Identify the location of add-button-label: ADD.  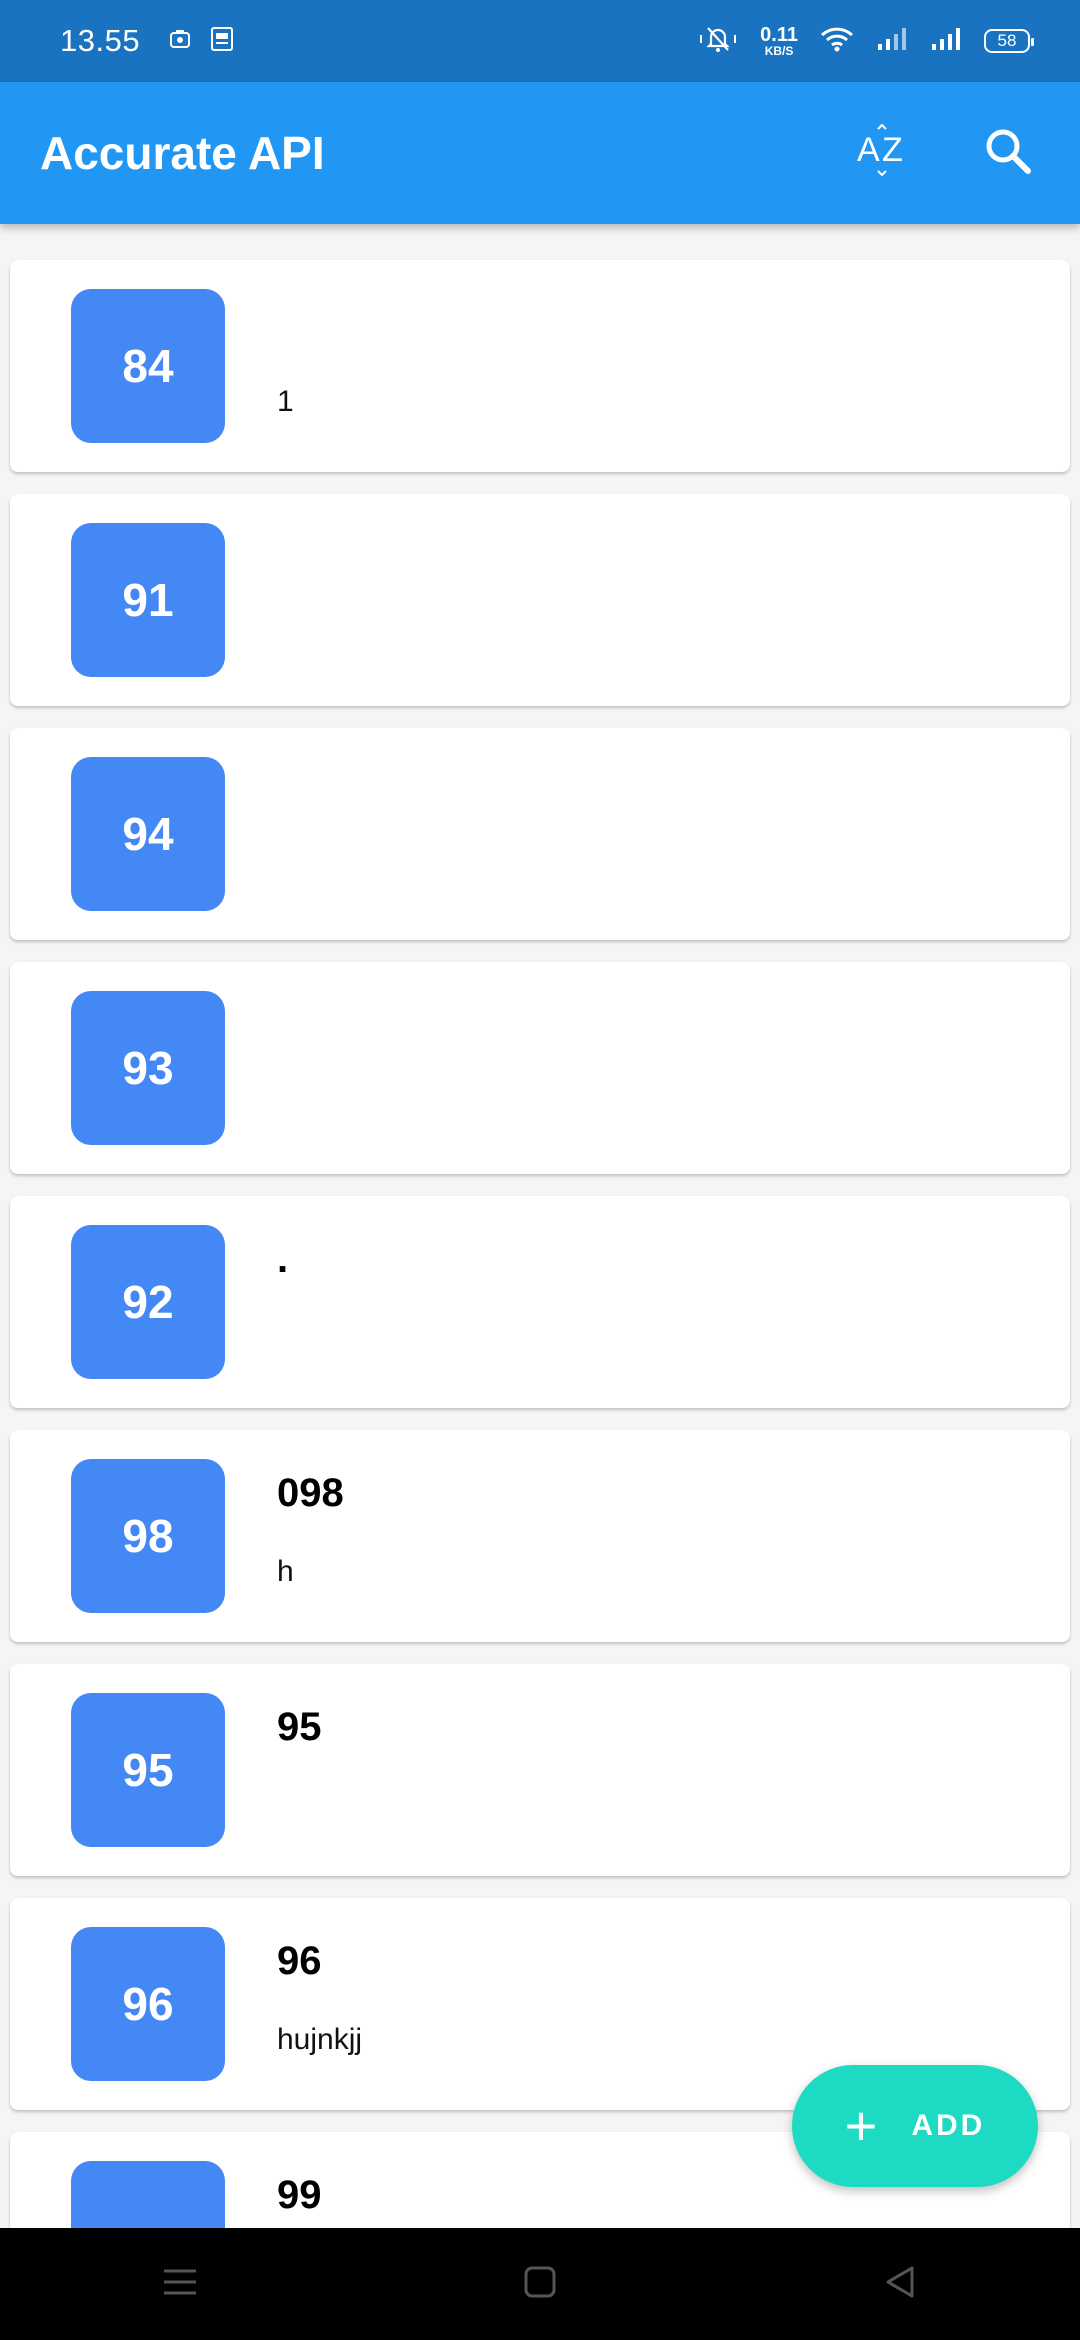
(948, 2125).